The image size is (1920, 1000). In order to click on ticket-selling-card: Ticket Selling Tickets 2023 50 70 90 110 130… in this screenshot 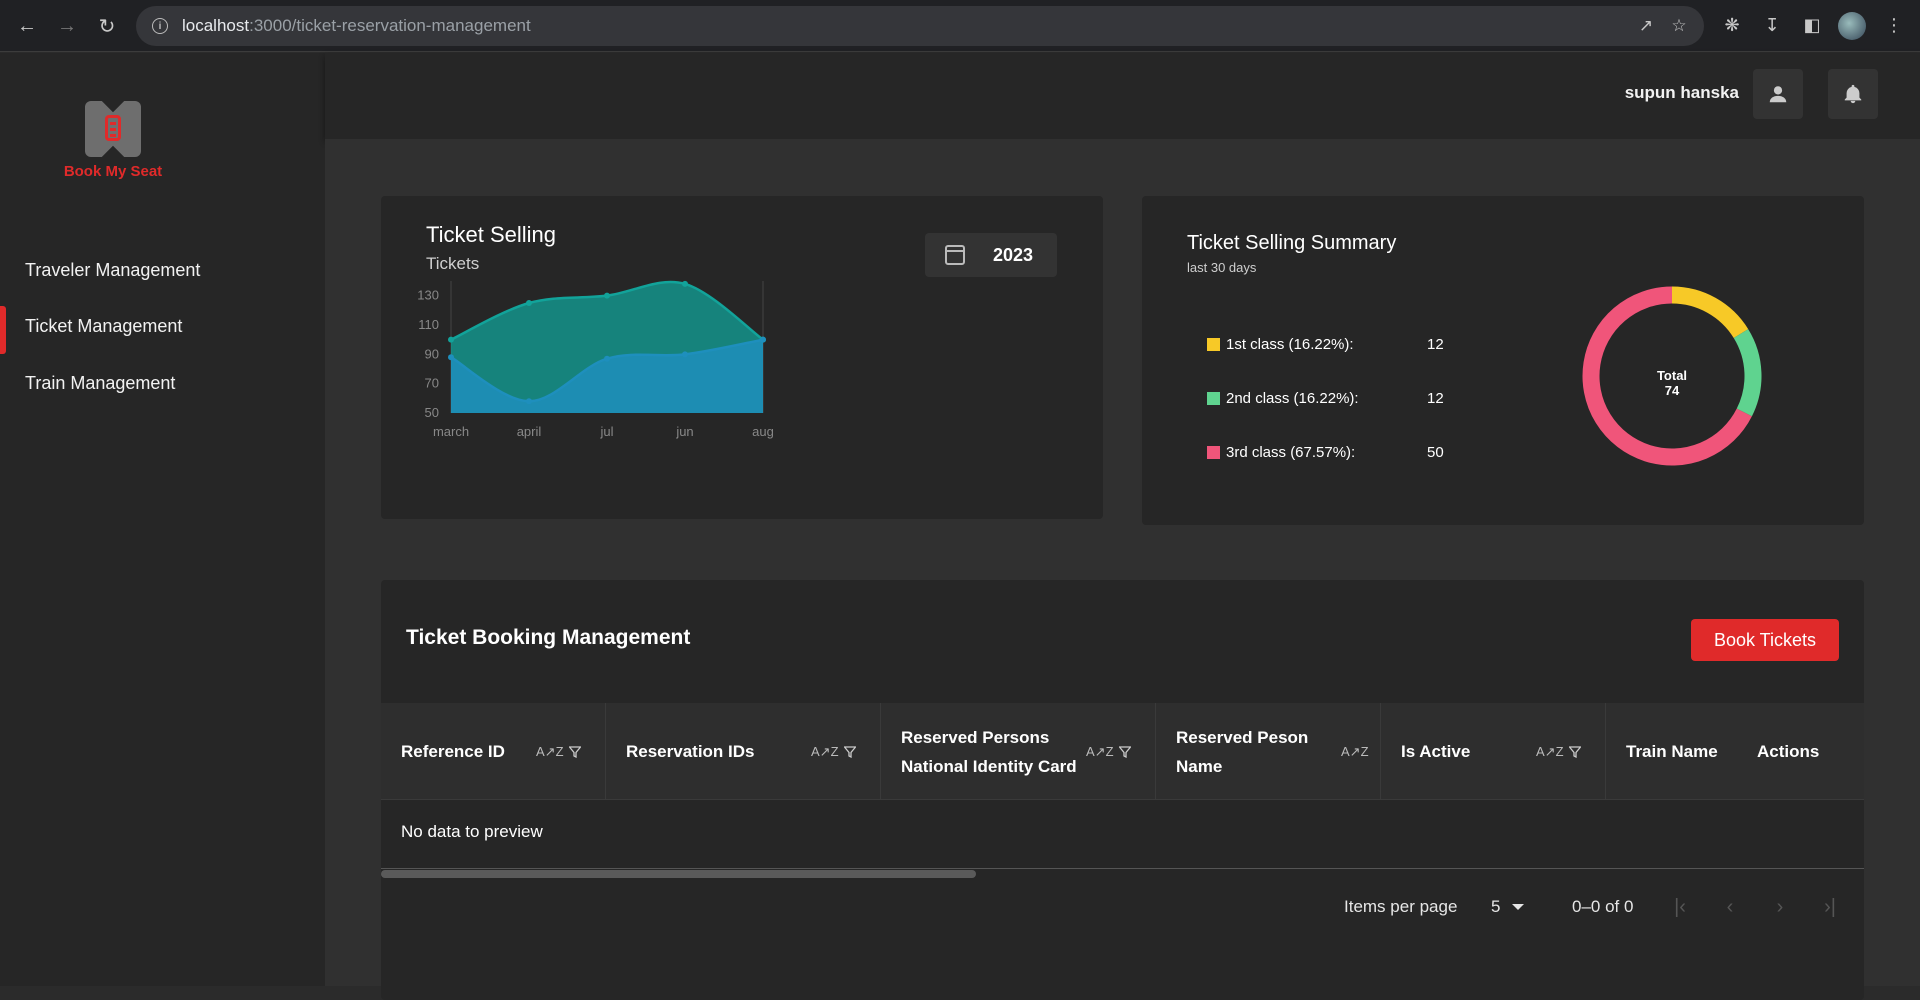, I will do `click(742, 357)`.